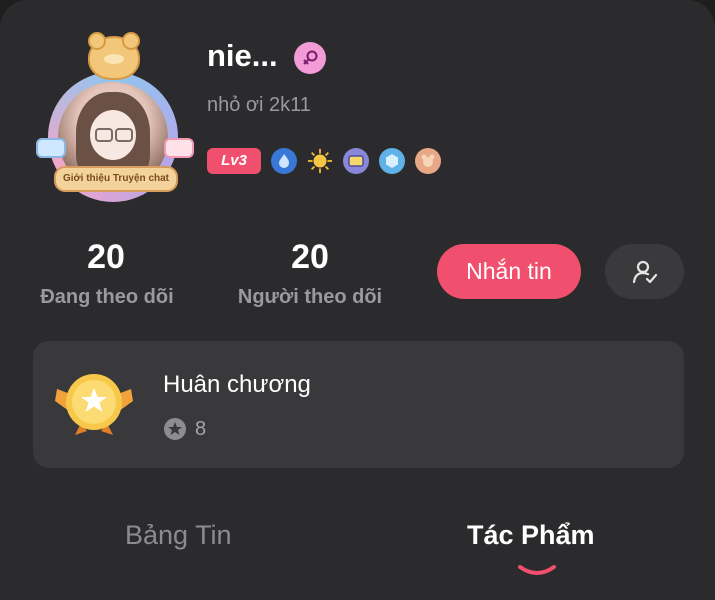 The width and height of the screenshot is (715, 600). I want to click on medals-count: 8, so click(201, 428).